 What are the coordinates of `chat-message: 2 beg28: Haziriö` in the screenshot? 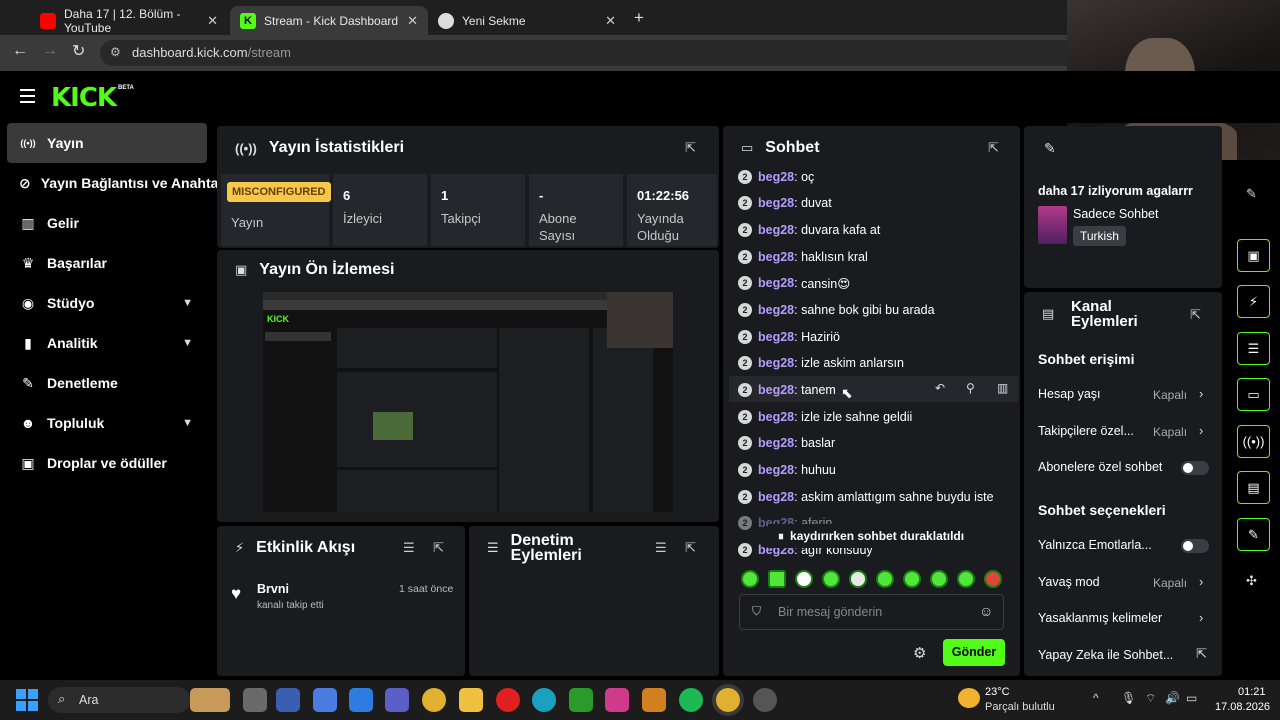 It's located at (789, 337).